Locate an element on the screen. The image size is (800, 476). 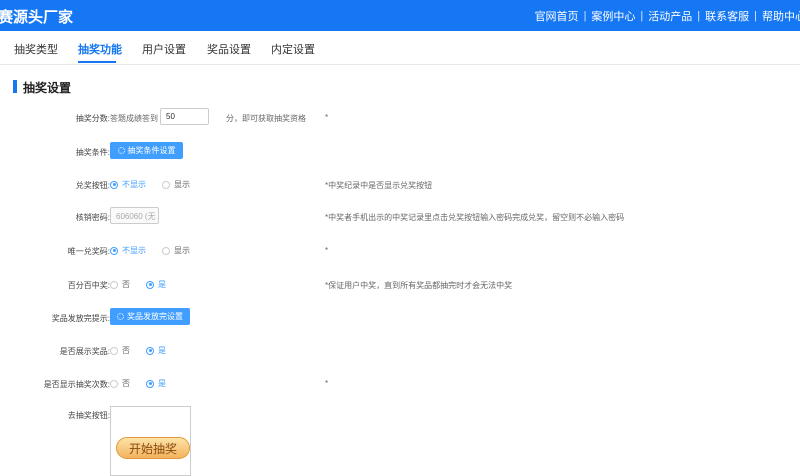
prize-done-label: 奖品发放完提示: is located at coordinates (80, 318).